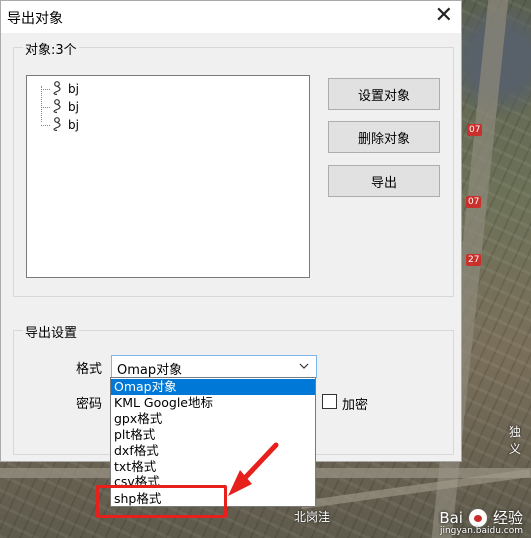 The height and width of the screenshot is (538, 531). Describe the element at coordinates (213, 467) in the screenshot. I see `format-option-txt: txt格式` at that location.